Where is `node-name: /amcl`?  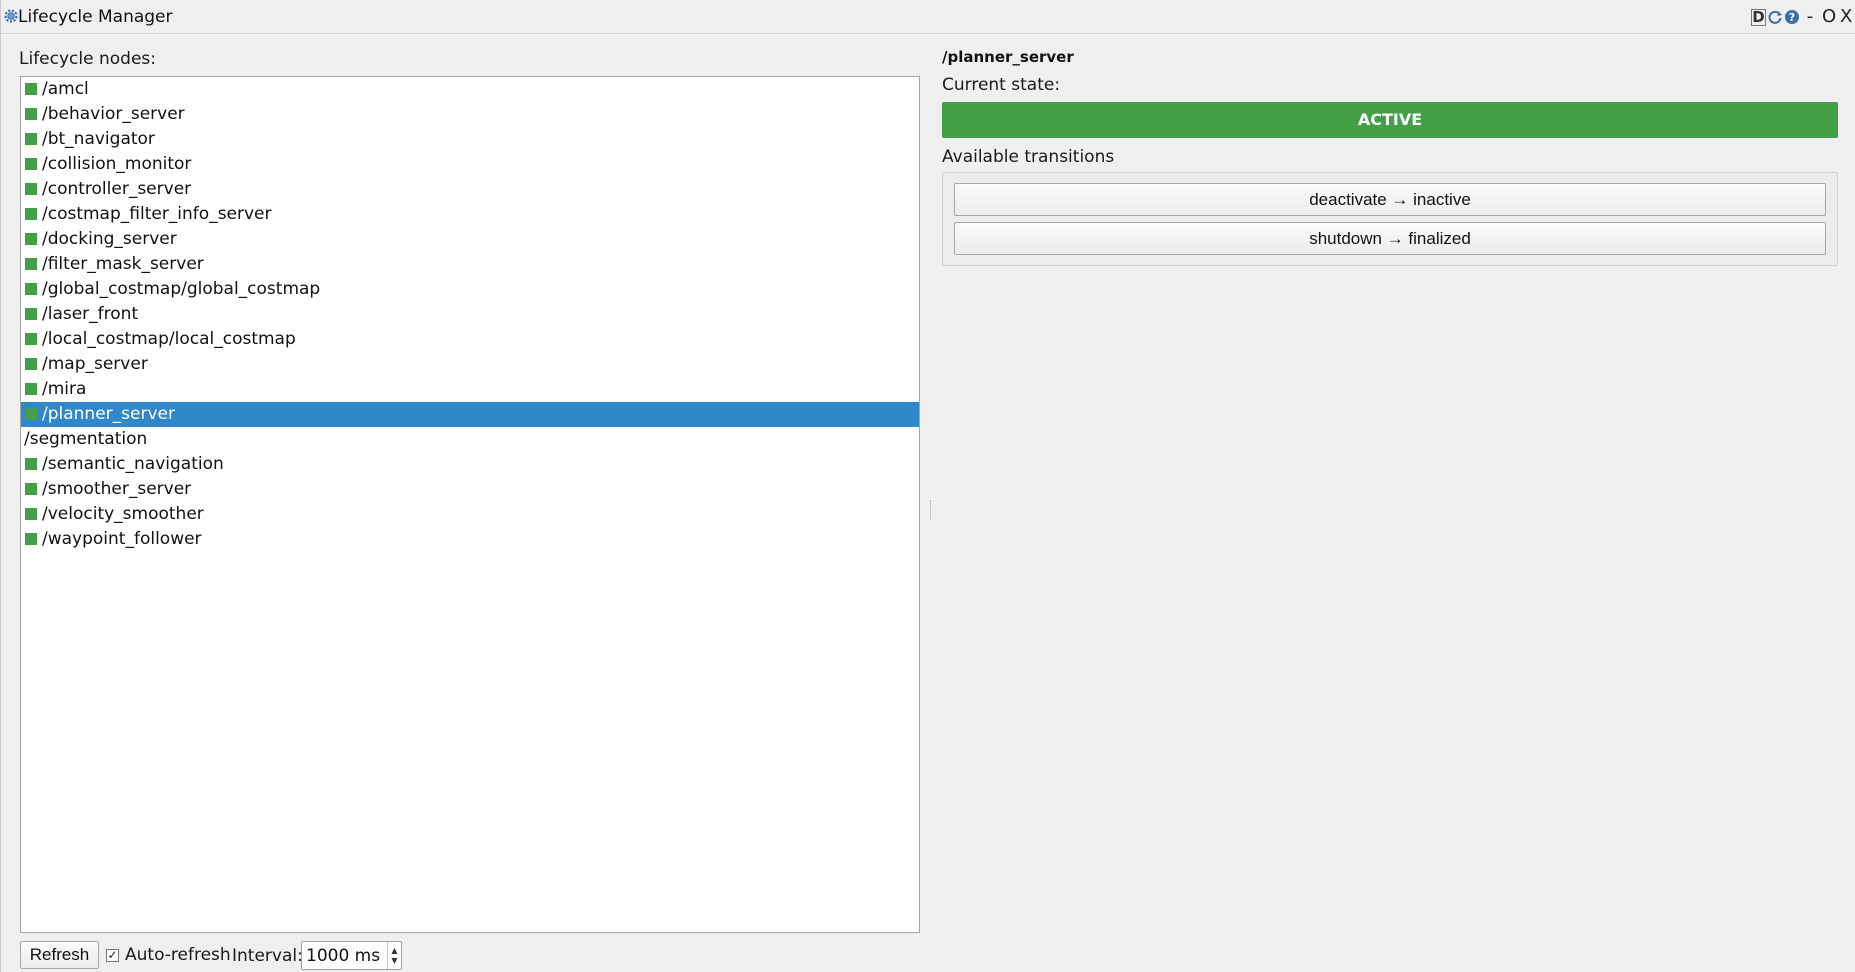 node-name: /amcl is located at coordinates (65, 89).